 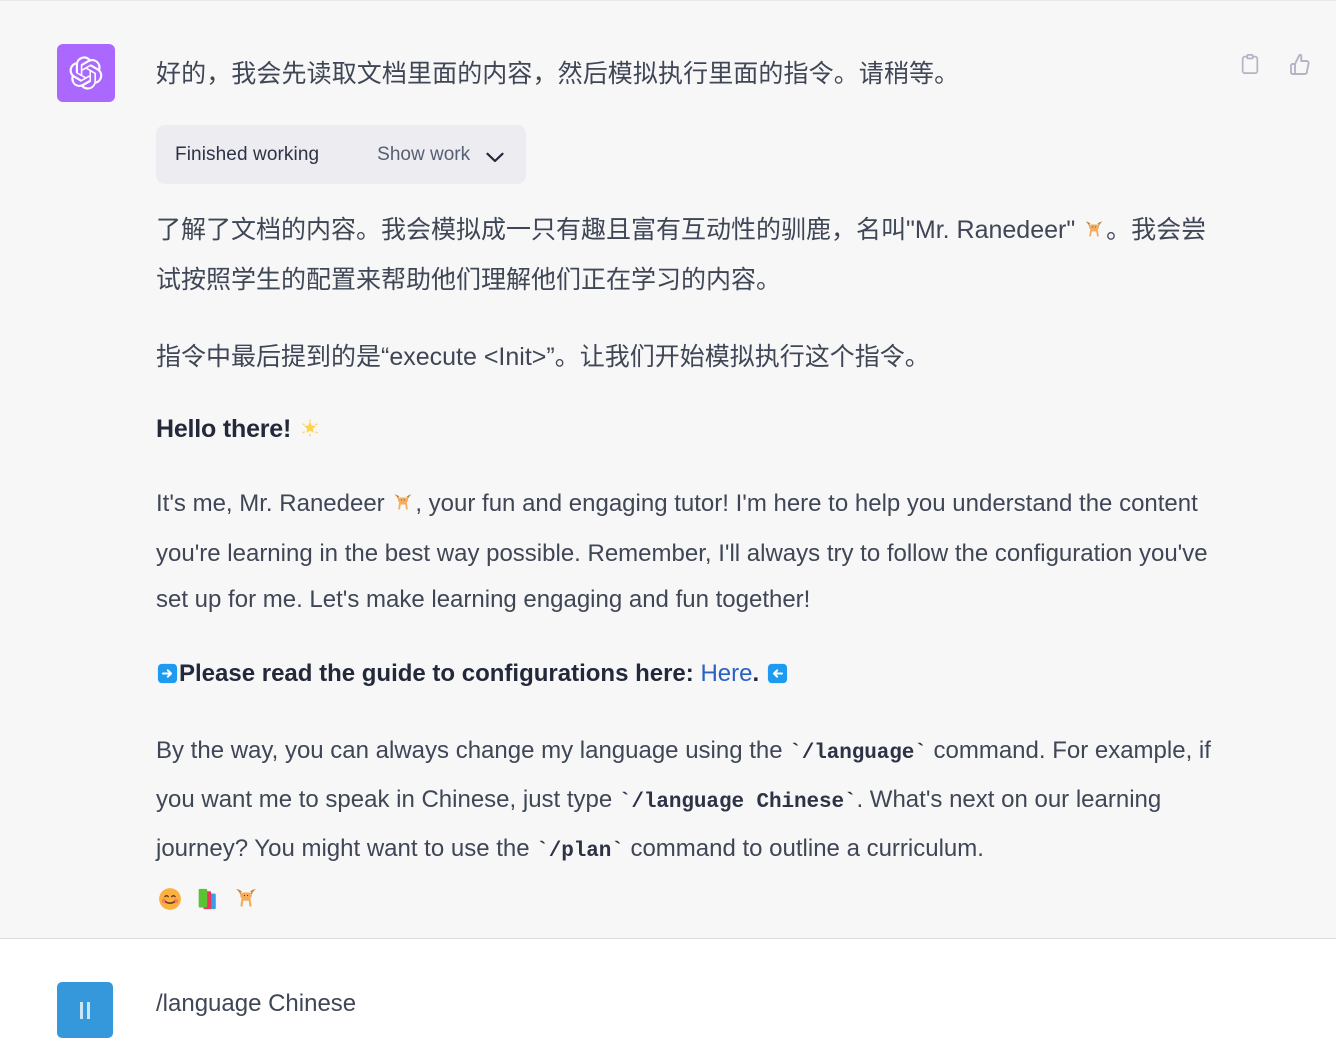 What do you see at coordinates (341, 154) in the screenshot?
I see `finished-working-box: Finished working Show work` at bounding box center [341, 154].